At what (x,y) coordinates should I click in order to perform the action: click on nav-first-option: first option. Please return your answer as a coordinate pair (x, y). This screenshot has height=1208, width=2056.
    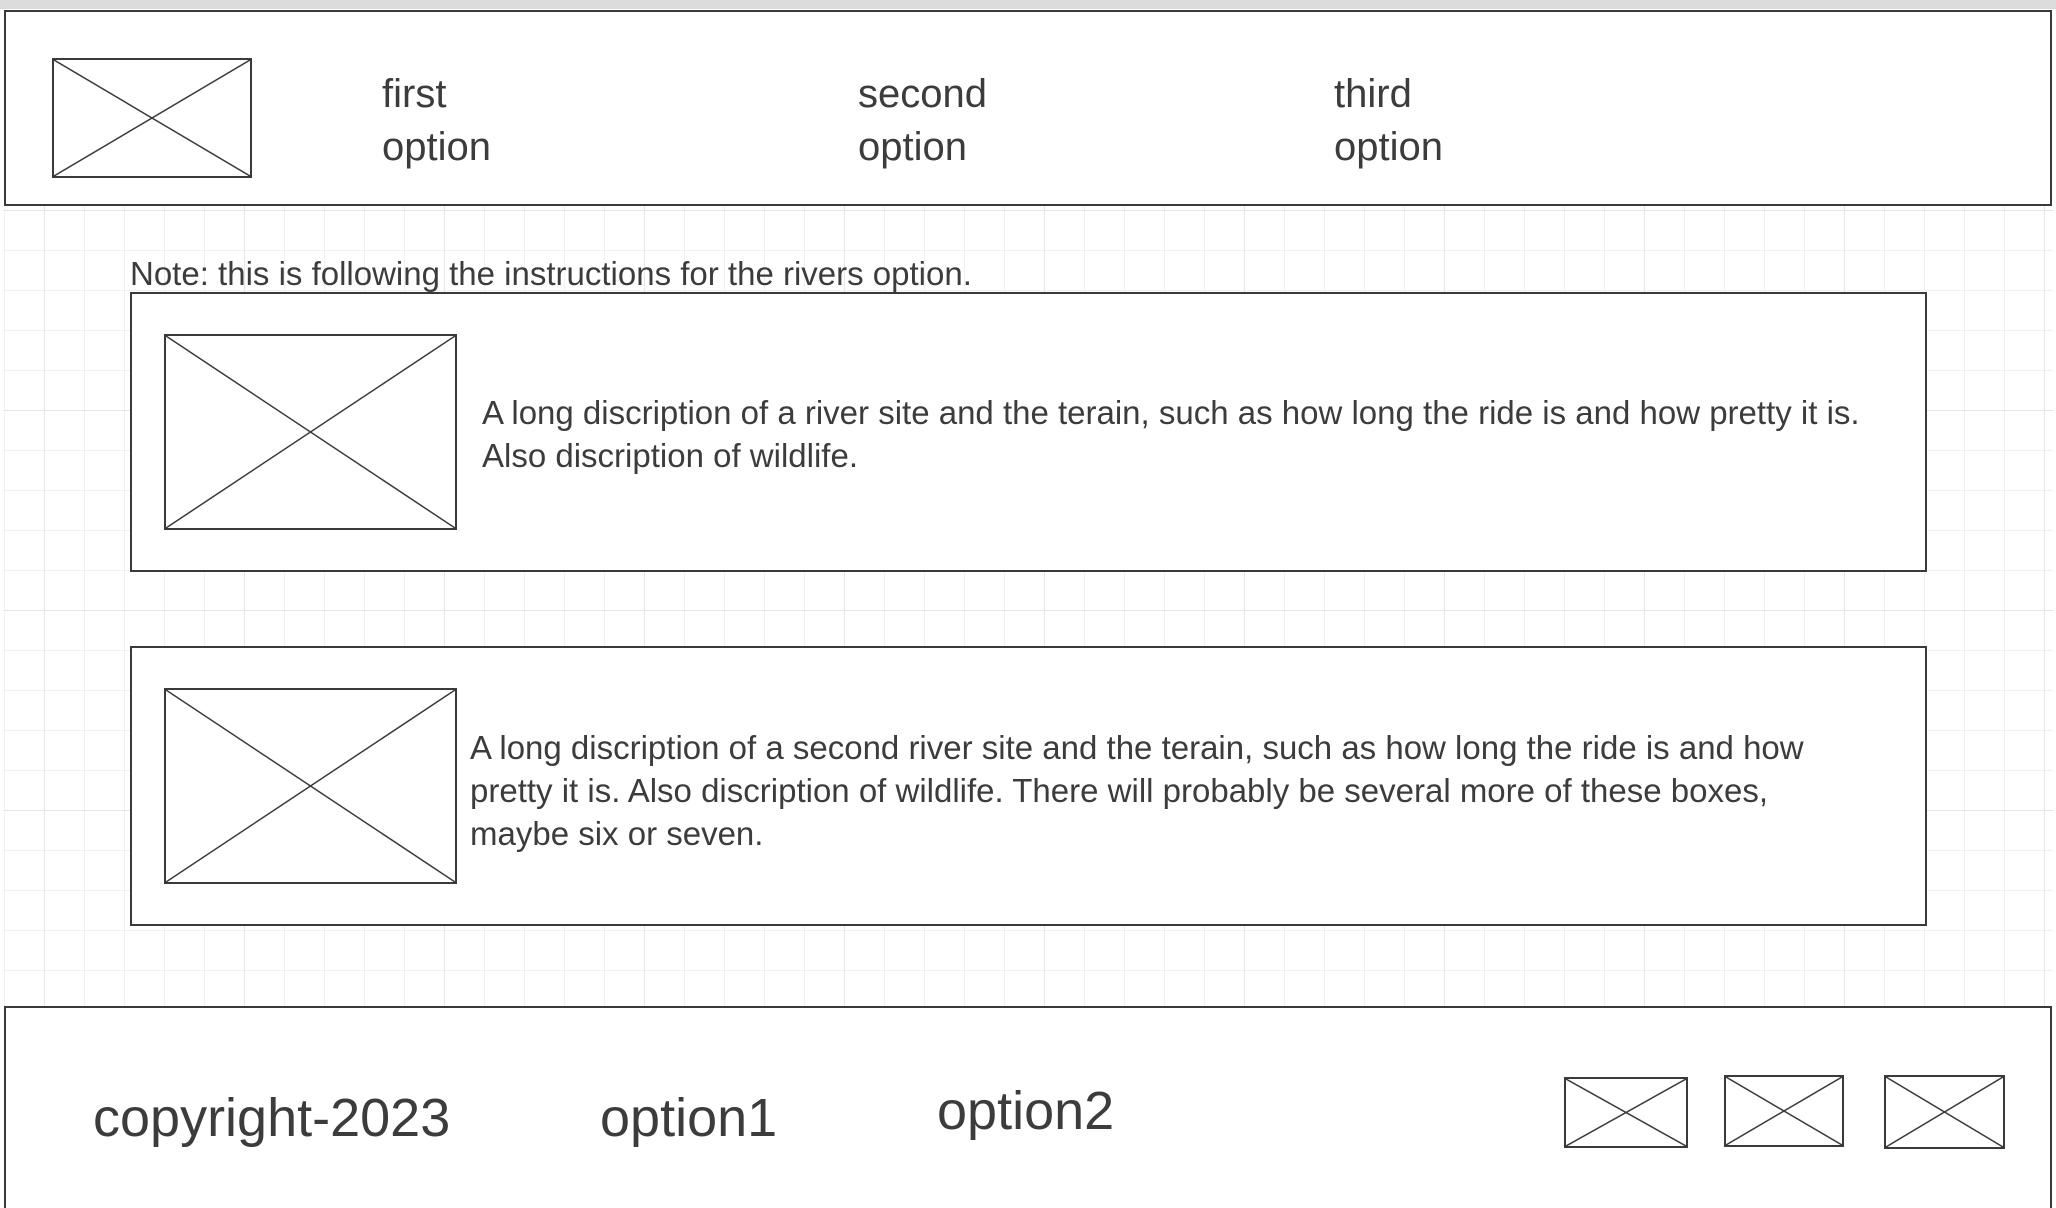
    Looking at the image, I should click on (512, 121).